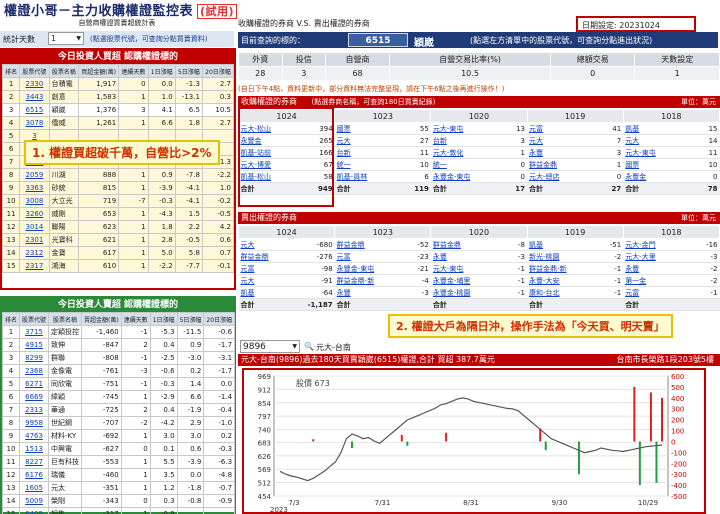 The height and width of the screenshot is (514, 720). I want to click on stock-code-link: 1605, so click(34, 488).